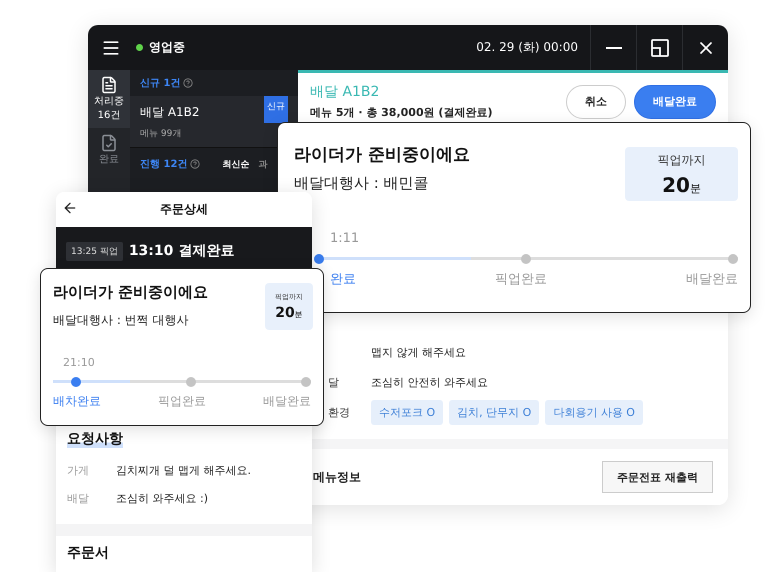  I want to click on complete-button: 배달완료, so click(675, 101).